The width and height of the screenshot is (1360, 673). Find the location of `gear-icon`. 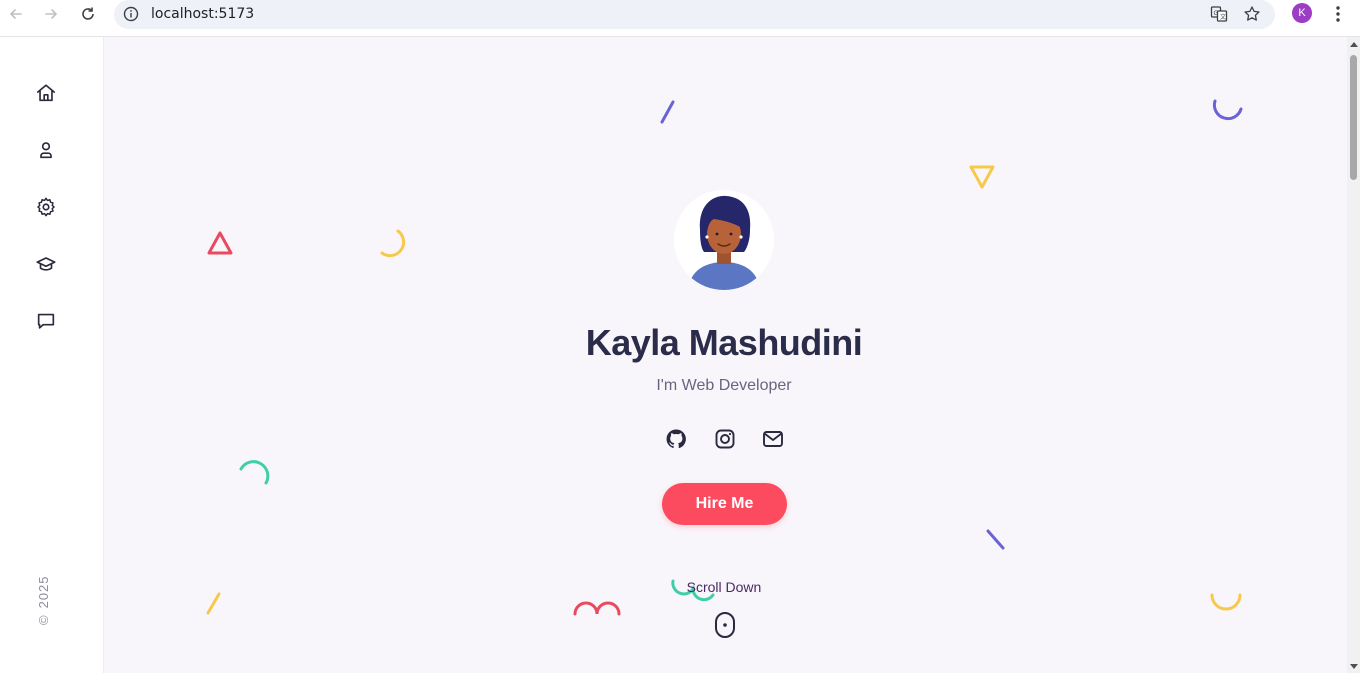

gear-icon is located at coordinates (46, 207).